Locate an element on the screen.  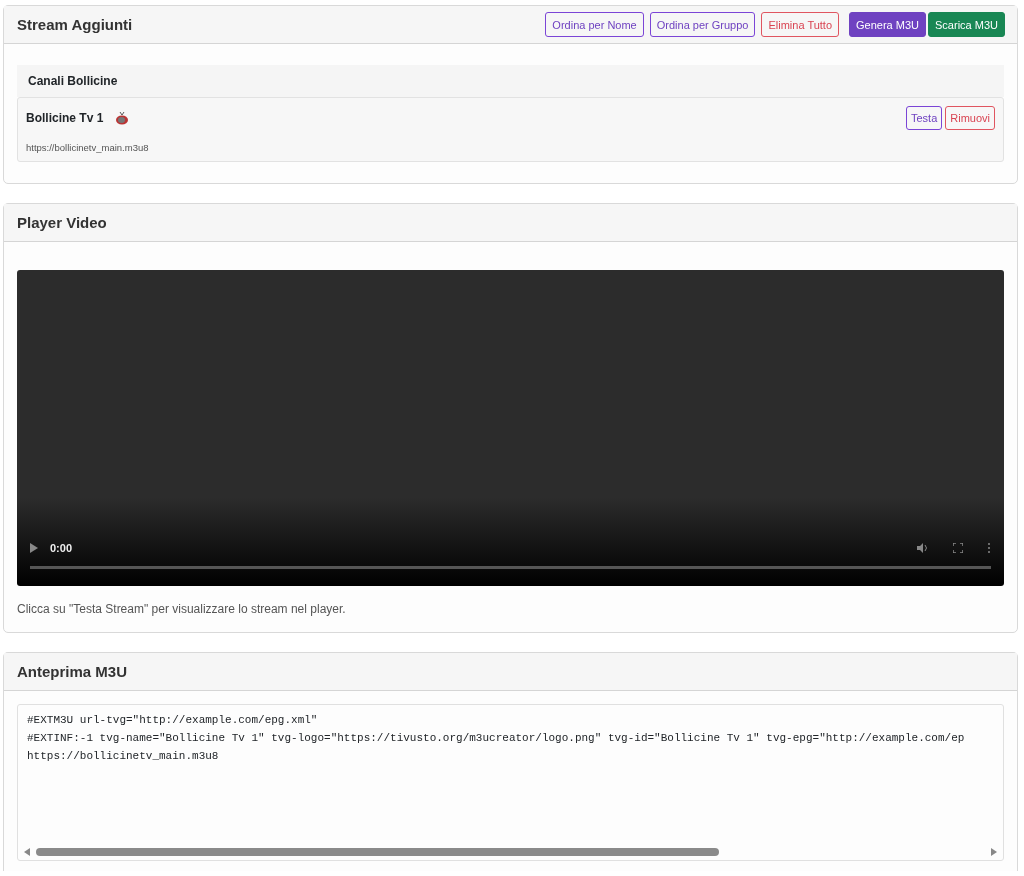
channel-url: https://bollicinetv_main.m3u8 is located at coordinates (88, 147).